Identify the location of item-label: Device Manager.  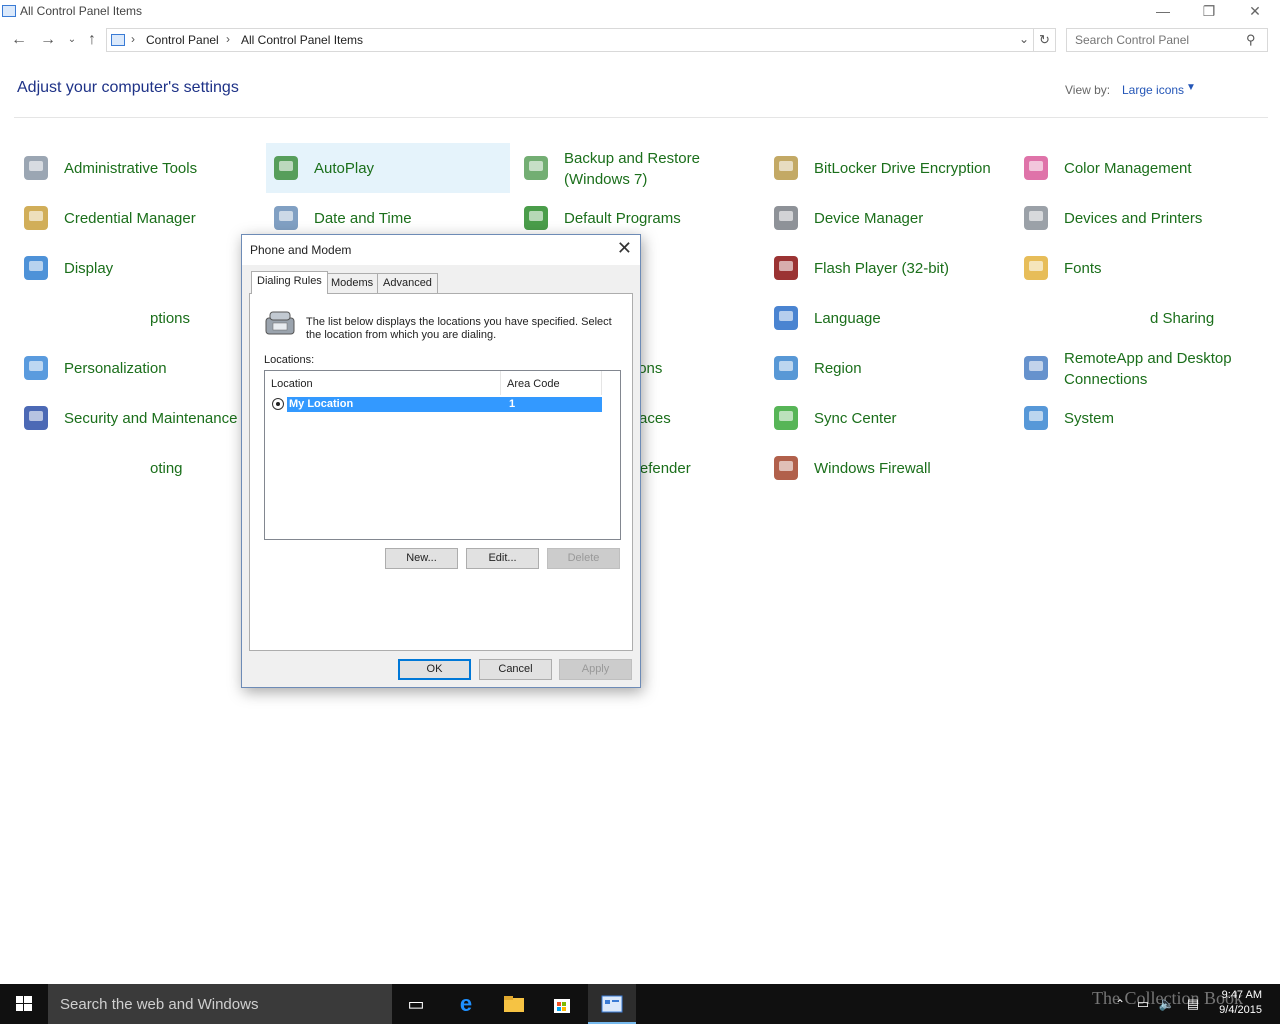
(869, 218).